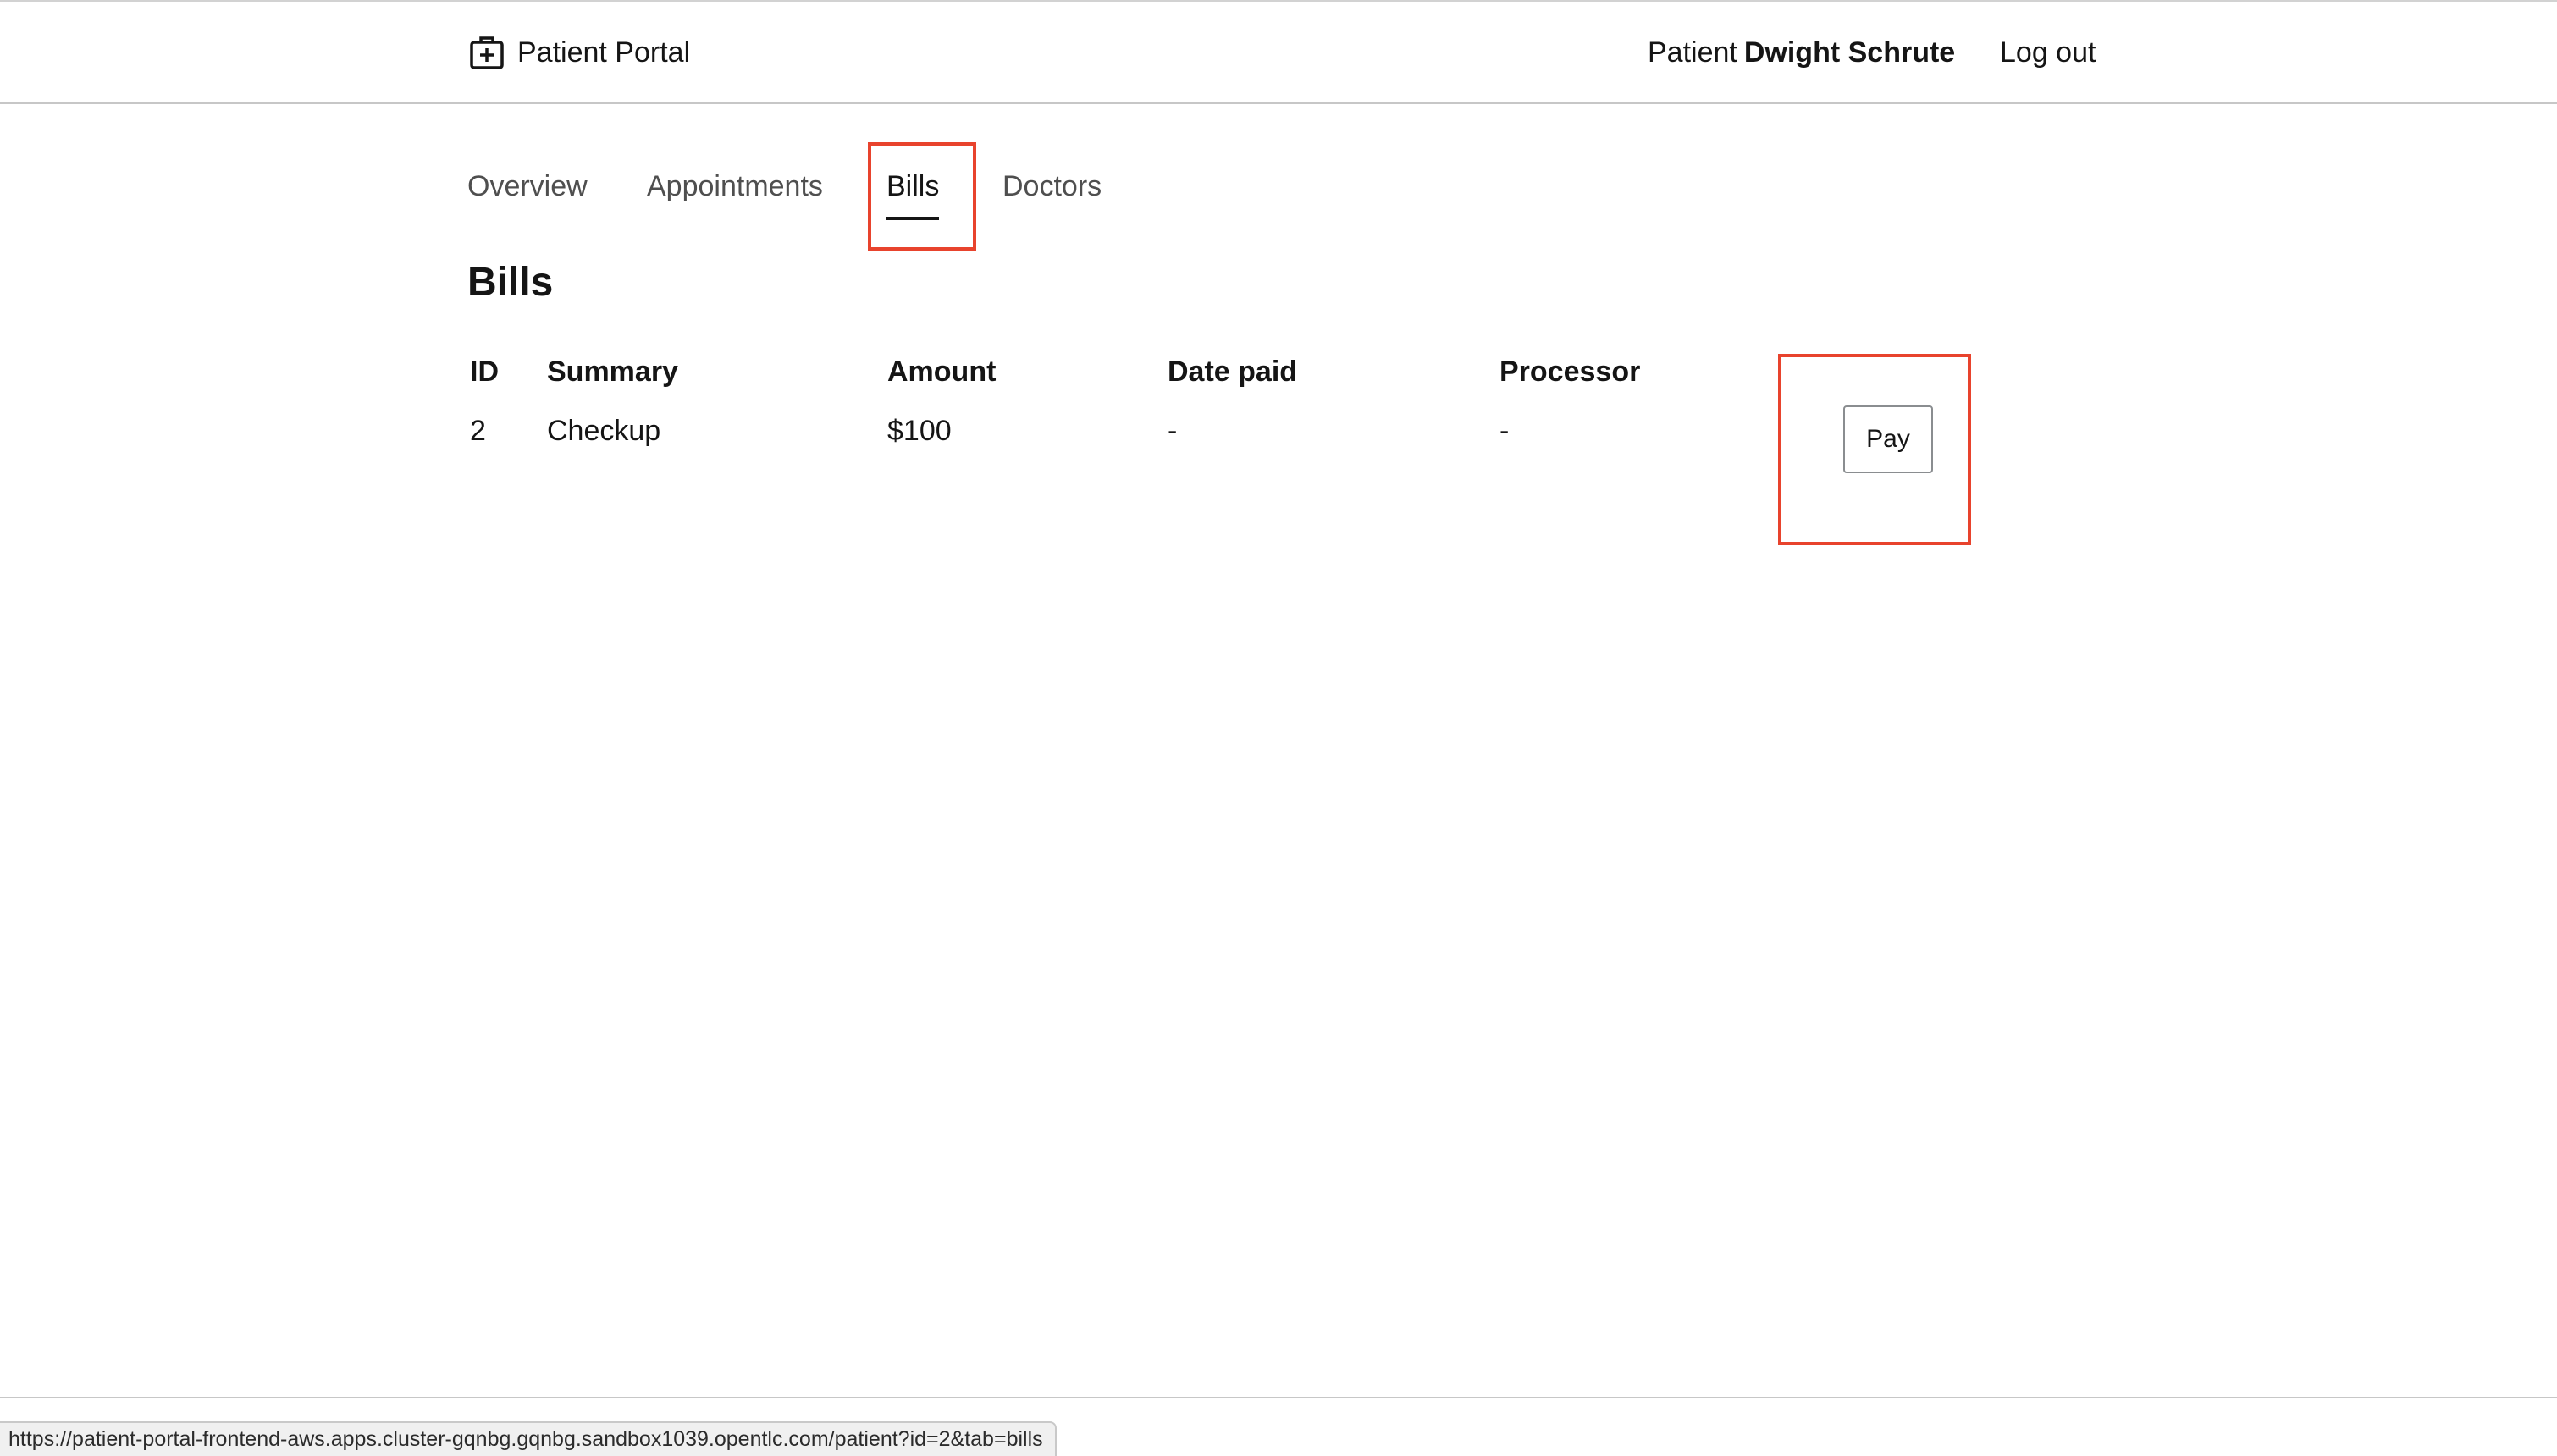 This screenshot has height=1456, width=2557. I want to click on column-header-id: ID, so click(484, 372).